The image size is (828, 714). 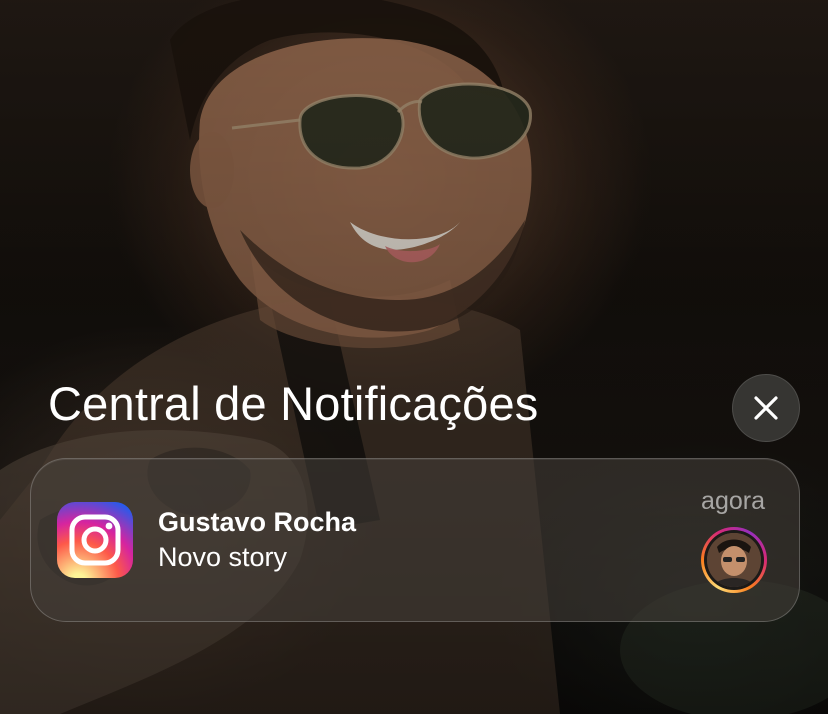 What do you see at coordinates (257, 522) in the screenshot?
I see `notification-sender: Gustavo Rocha` at bounding box center [257, 522].